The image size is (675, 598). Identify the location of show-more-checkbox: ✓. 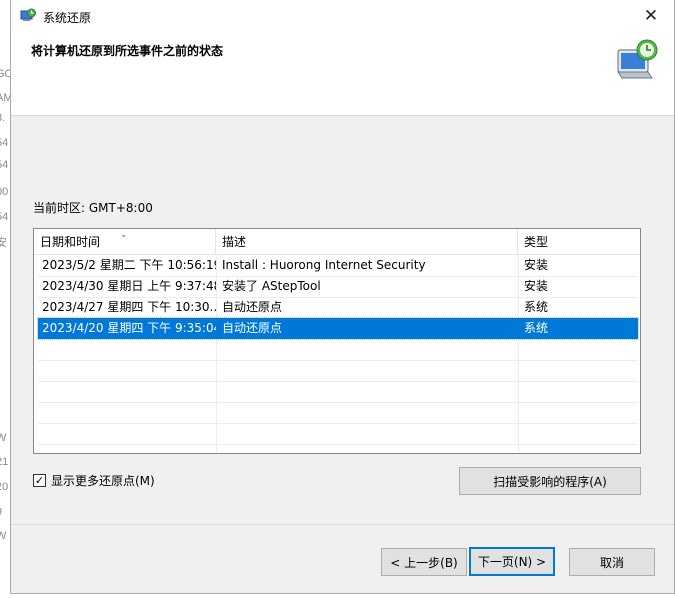
(39, 480).